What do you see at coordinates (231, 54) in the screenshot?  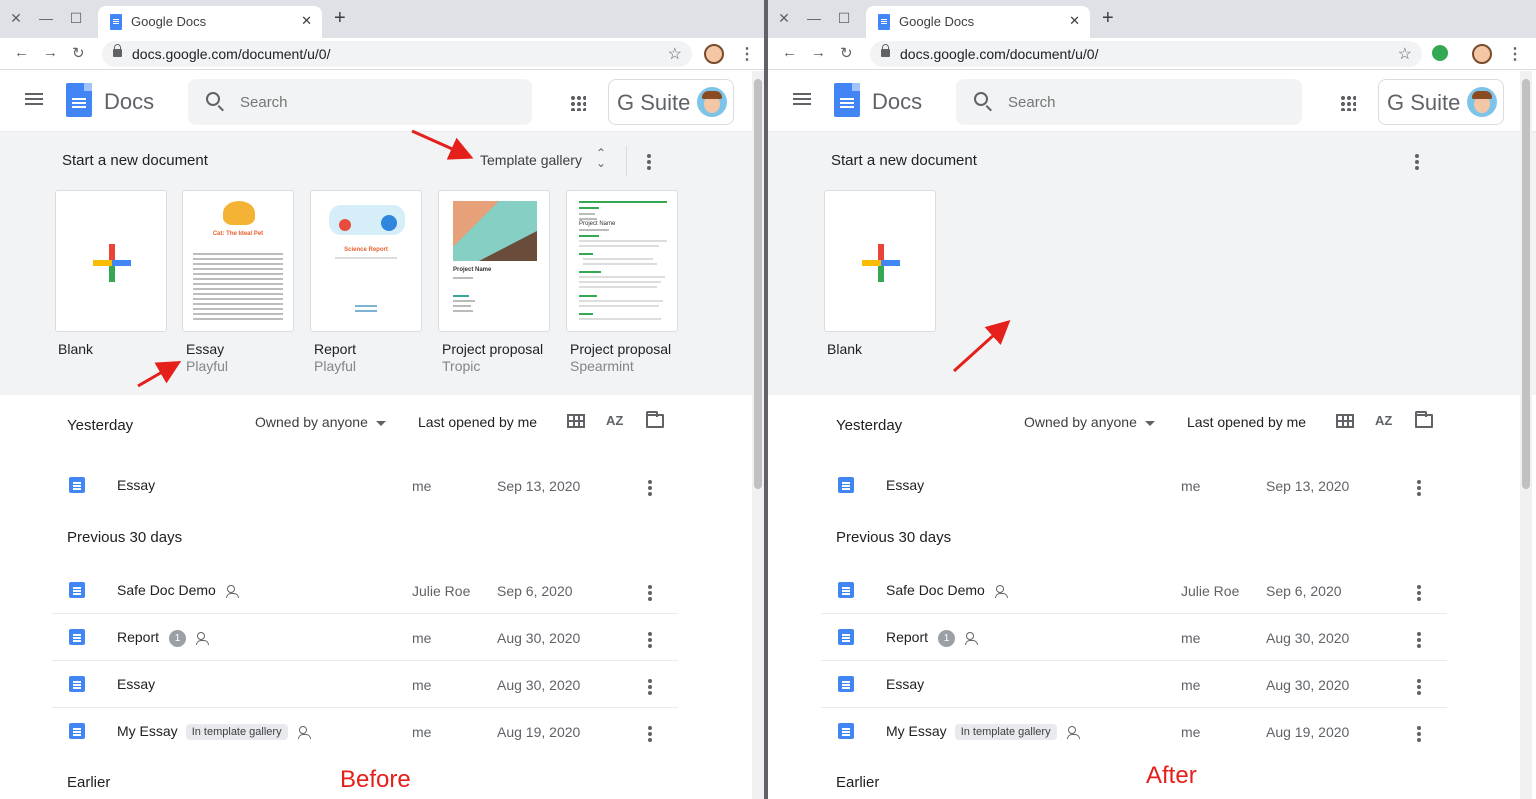 I see `url-text: docs.google.com/document/u/0/` at bounding box center [231, 54].